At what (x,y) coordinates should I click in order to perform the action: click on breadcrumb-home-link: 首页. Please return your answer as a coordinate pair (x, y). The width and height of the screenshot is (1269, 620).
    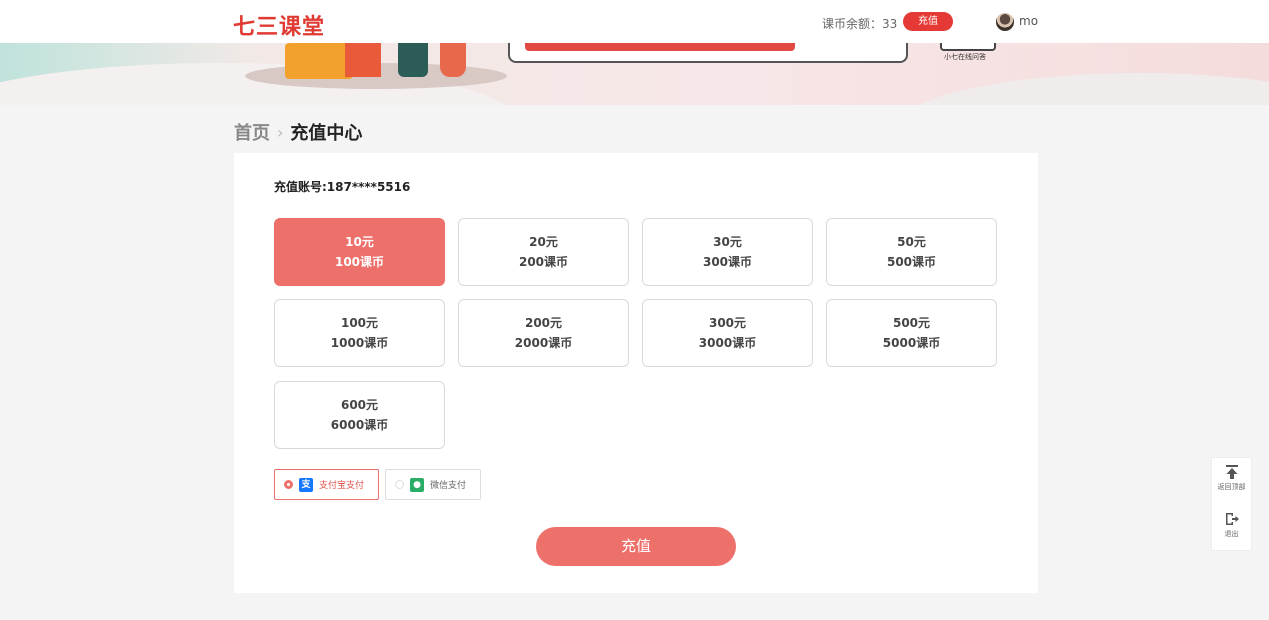
    Looking at the image, I should click on (252, 132).